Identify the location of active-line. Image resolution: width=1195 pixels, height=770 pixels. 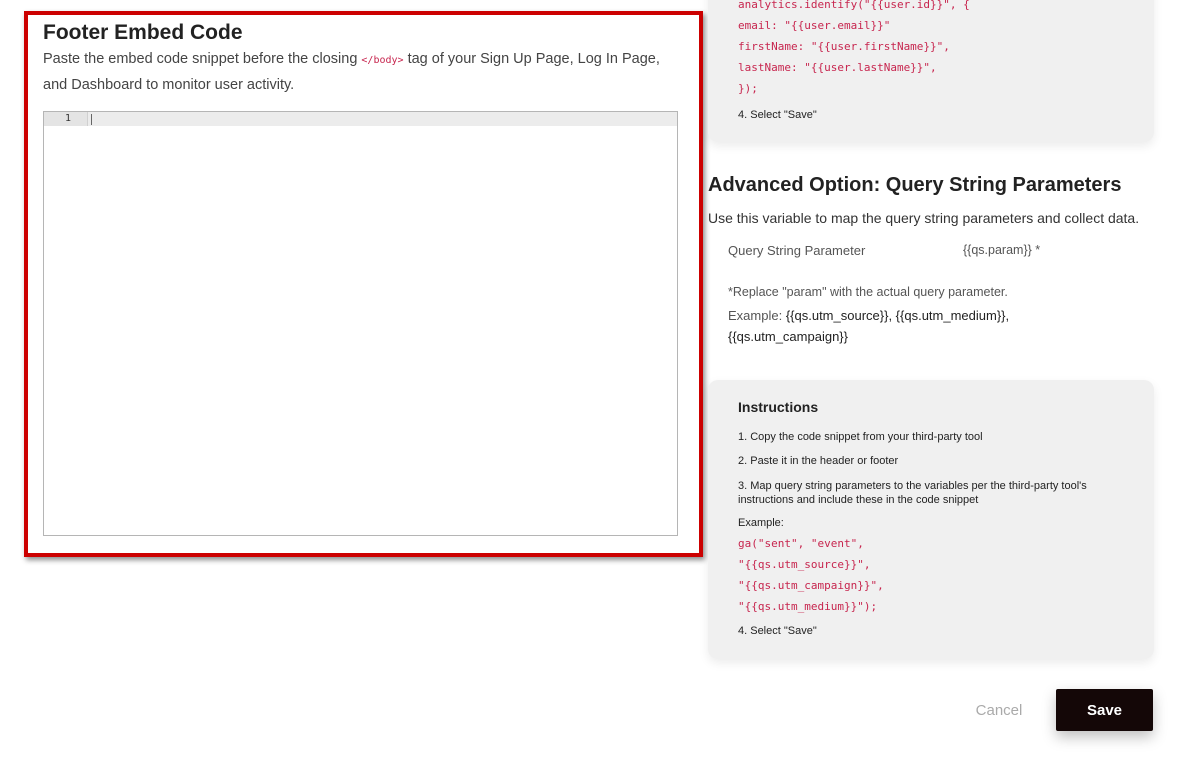
(360, 119).